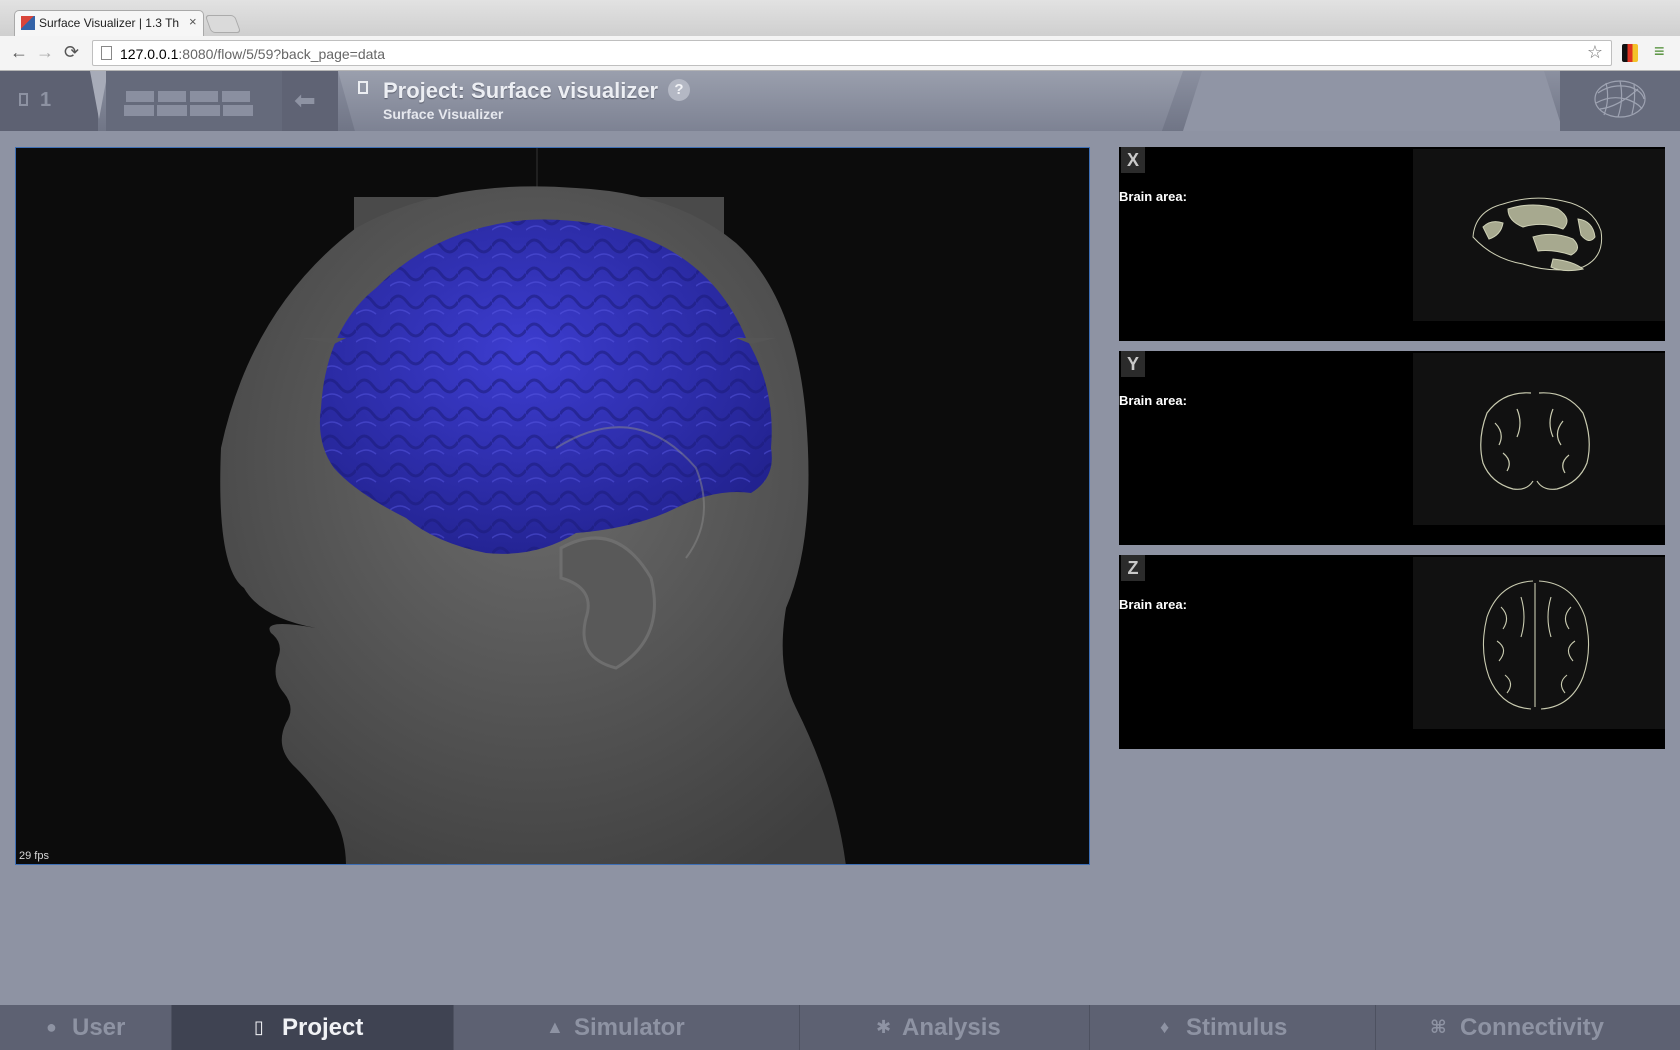 This screenshot has width=1680, height=1050. I want to click on page-icon, so click(106, 53).